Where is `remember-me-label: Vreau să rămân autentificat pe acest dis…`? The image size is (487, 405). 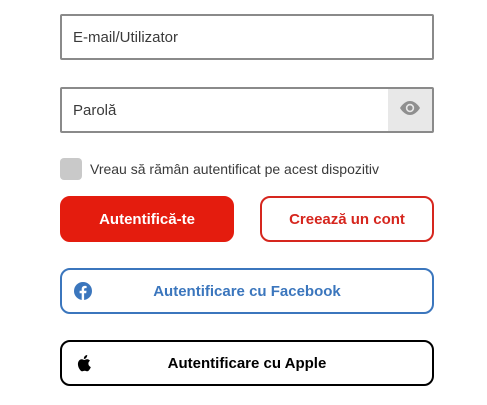
remember-me-label: Vreau să rămân autentificat pe acest dis… is located at coordinates (234, 169).